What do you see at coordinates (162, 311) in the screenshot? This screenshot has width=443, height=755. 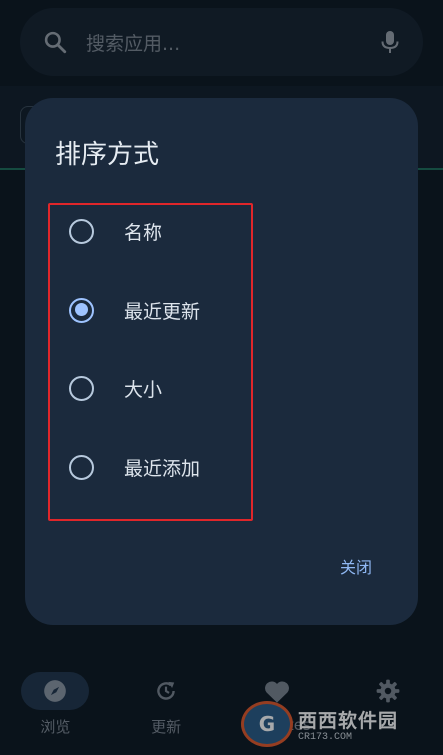 I see `radio-label: 最近更新` at bounding box center [162, 311].